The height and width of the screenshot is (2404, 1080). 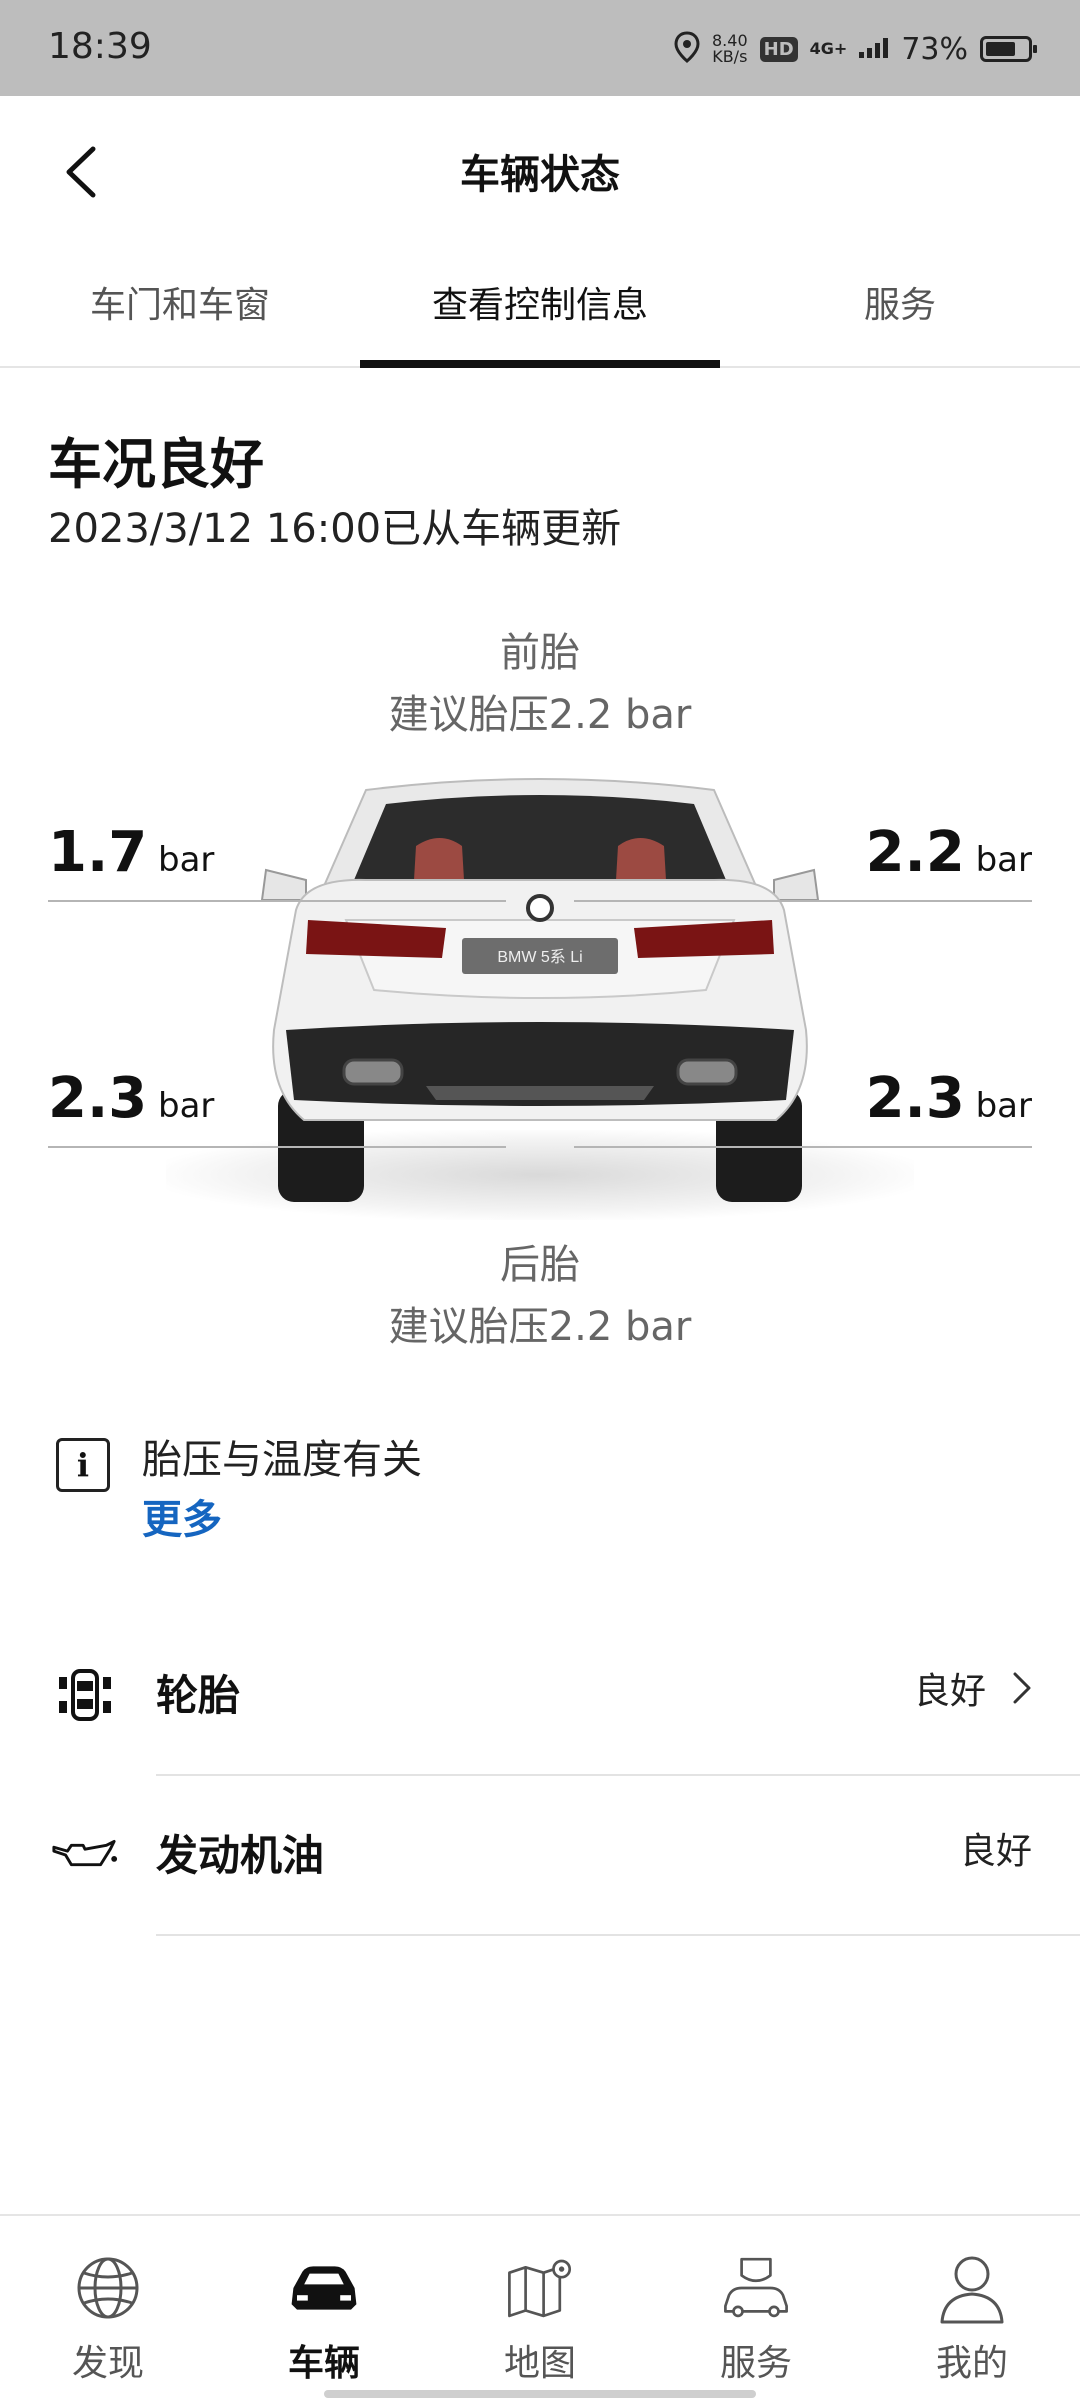 I want to click on tab-doors-windows: 车门和车窗, so click(x=180, y=306).